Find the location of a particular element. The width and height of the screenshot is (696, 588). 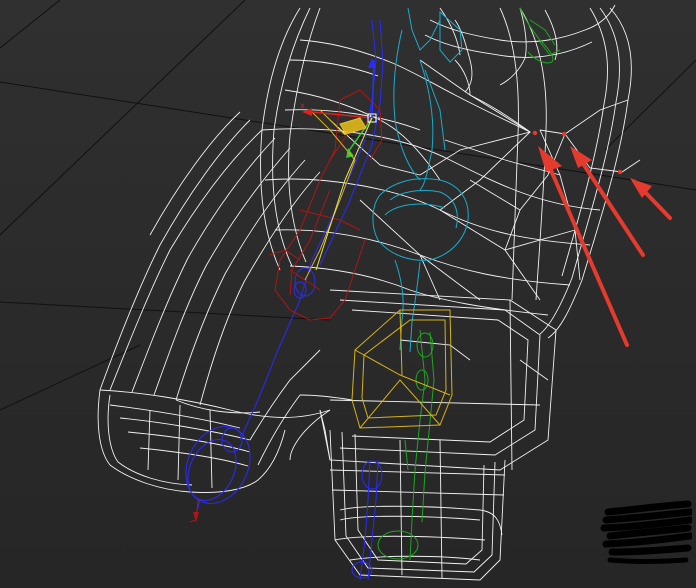

gizmo-x-label: x is located at coordinates (302, 105).